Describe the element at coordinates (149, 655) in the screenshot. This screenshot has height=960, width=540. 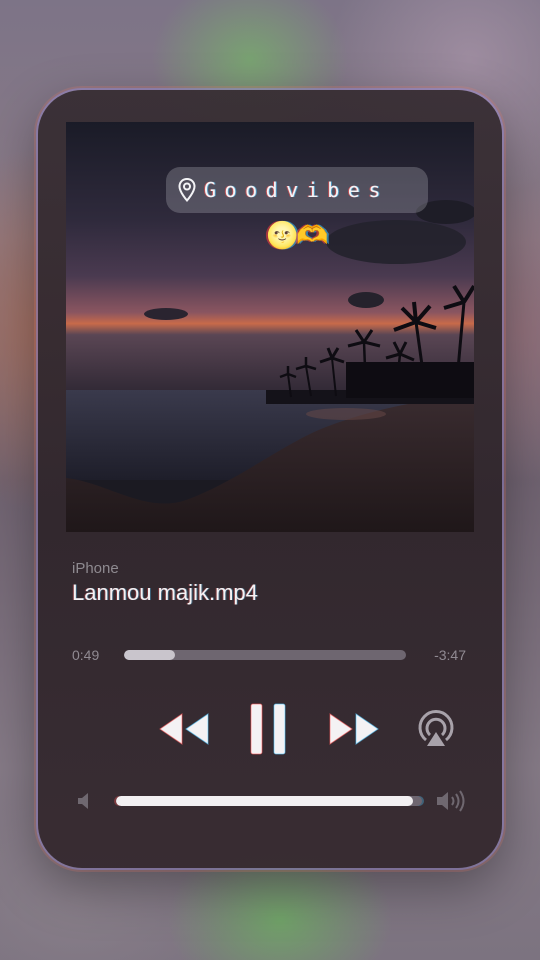
I see `progress-fill` at that location.